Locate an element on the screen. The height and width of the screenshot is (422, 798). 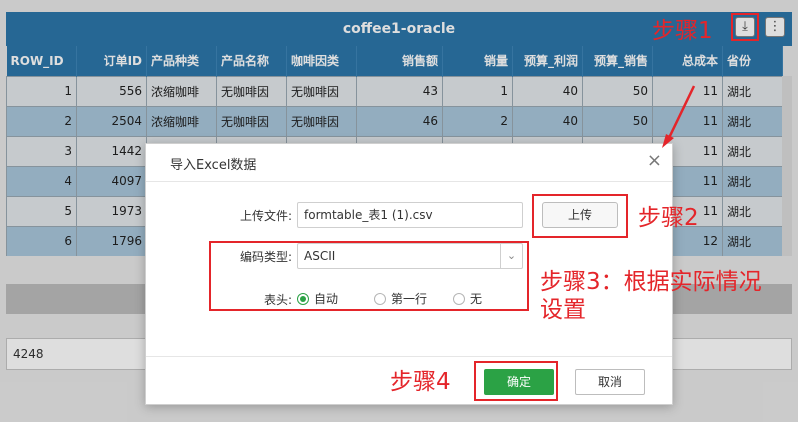
step2-label: 步骤2 is located at coordinates (668, 218).